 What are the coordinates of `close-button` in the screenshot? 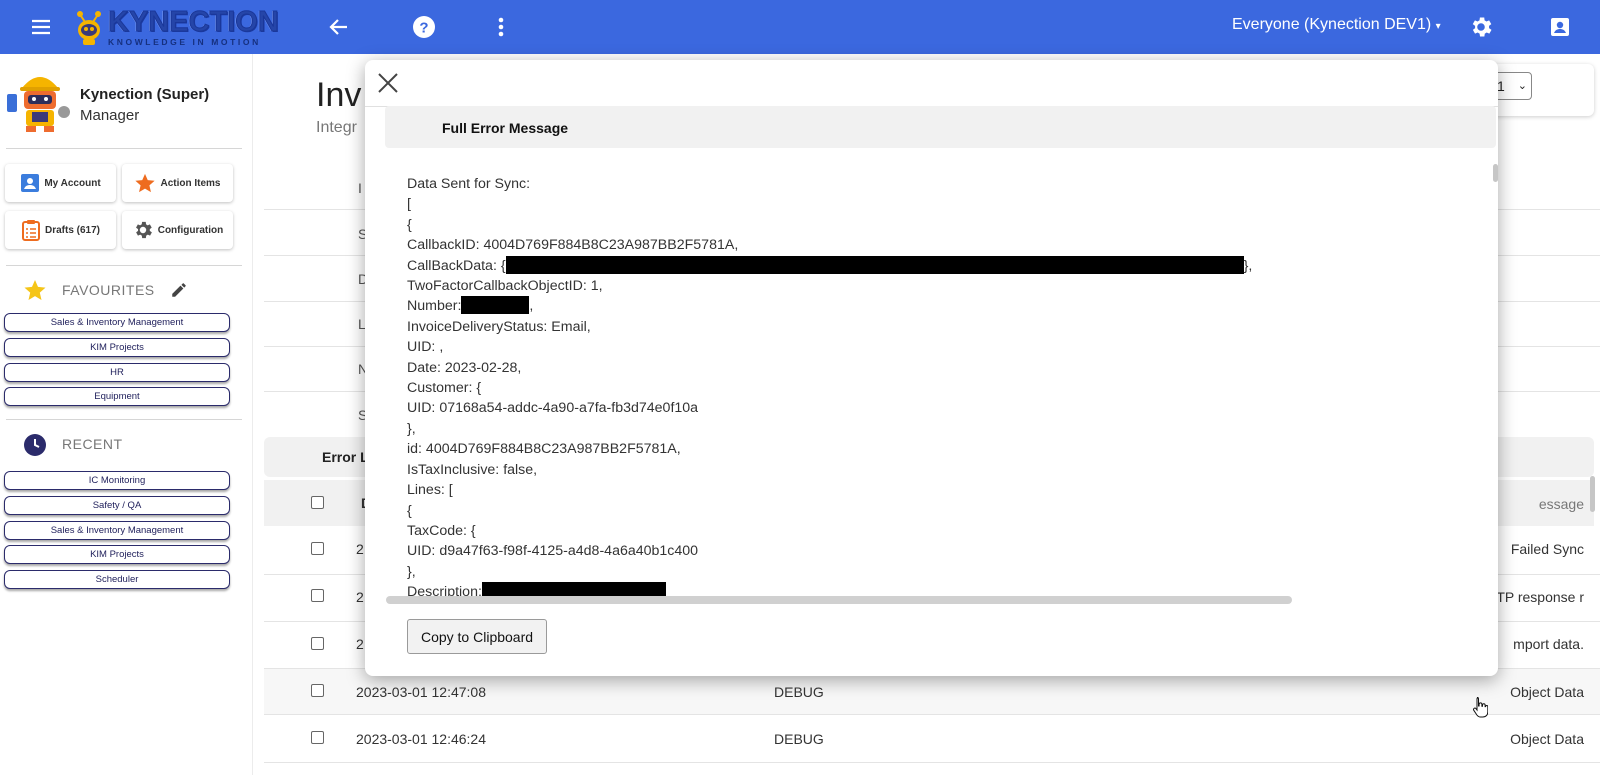 It's located at (388, 83).